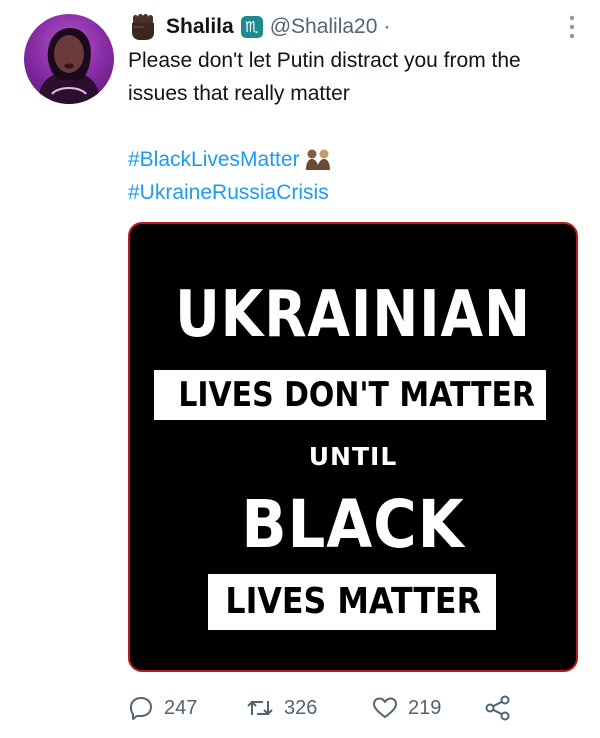 The height and width of the screenshot is (738, 600). I want to click on tweet-header: Shalila ♏ @Shalila20 ·, so click(259, 27).